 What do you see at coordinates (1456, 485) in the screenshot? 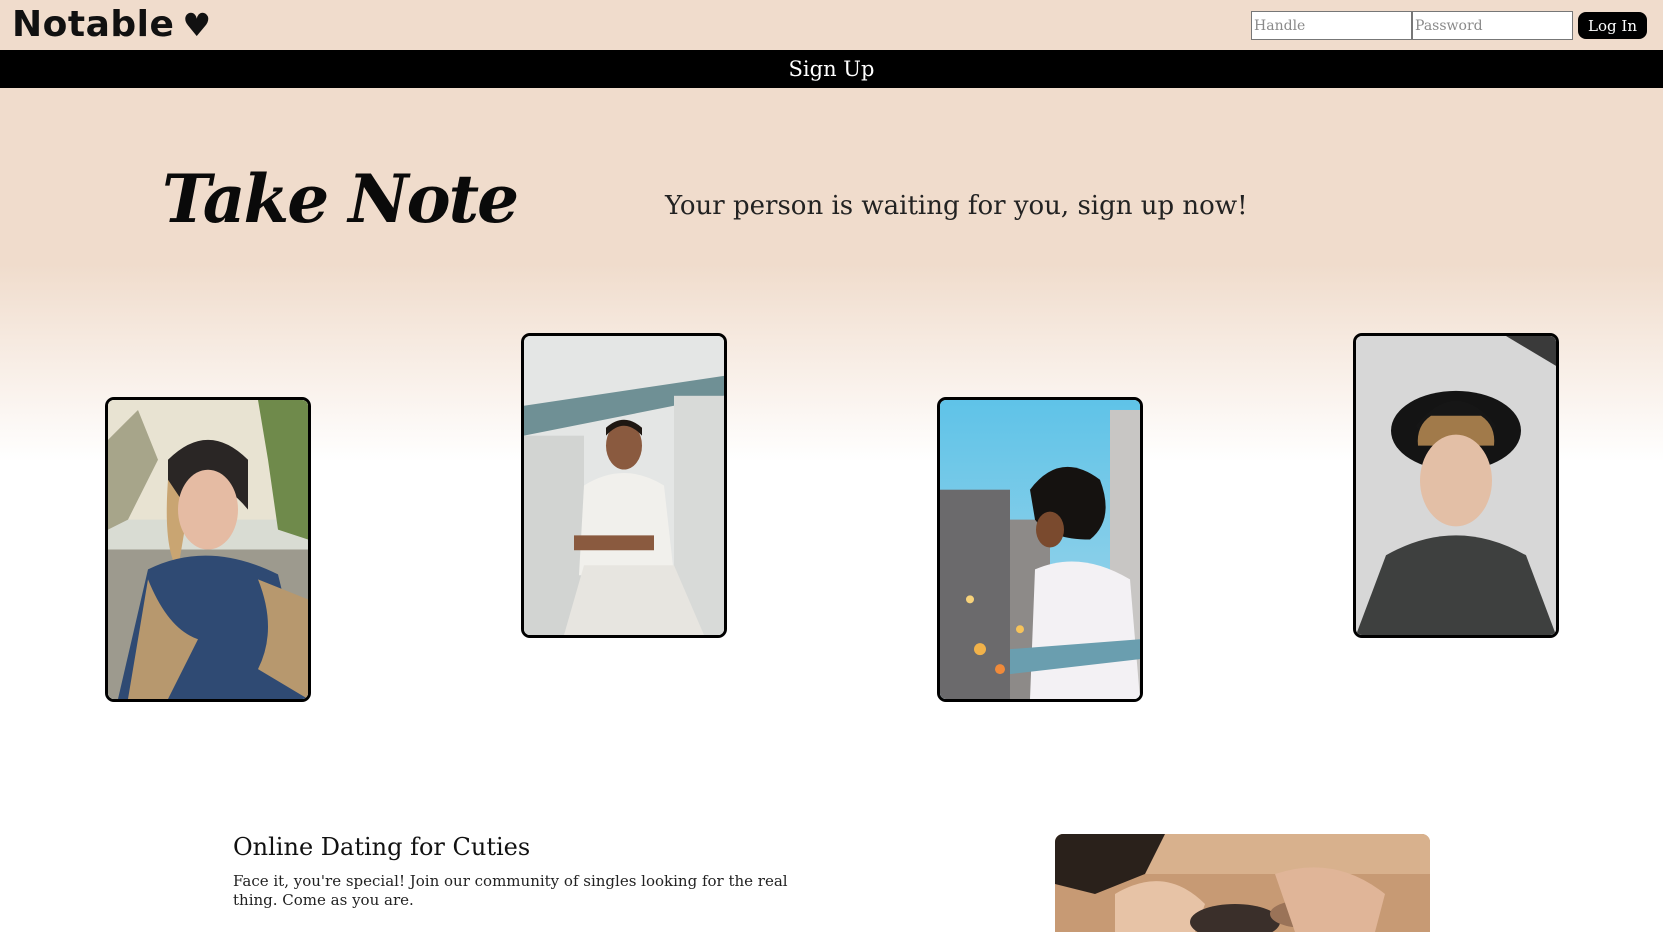
I see `profile-photo-man-hat` at bounding box center [1456, 485].